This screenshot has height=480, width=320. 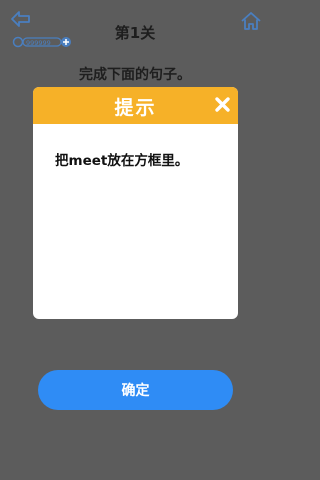 What do you see at coordinates (251, 21) in the screenshot?
I see `home-icon` at bounding box center [251, 21].